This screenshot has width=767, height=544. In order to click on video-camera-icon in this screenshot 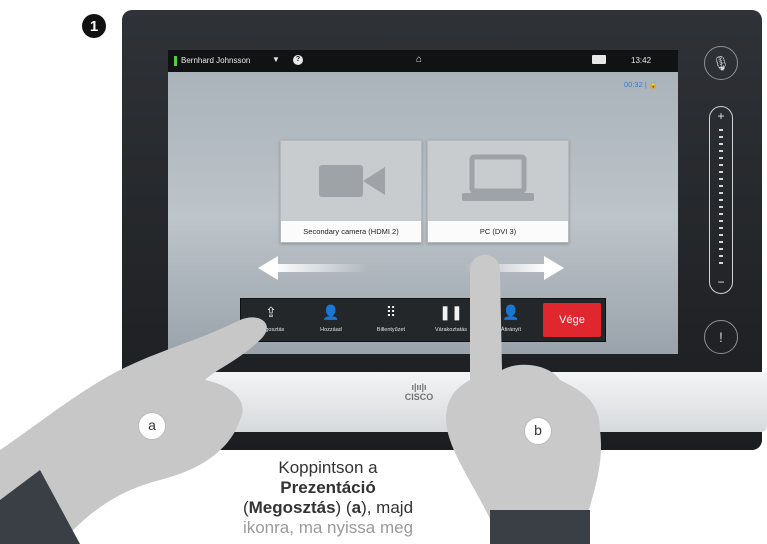, I will do `click(352, 181)`.